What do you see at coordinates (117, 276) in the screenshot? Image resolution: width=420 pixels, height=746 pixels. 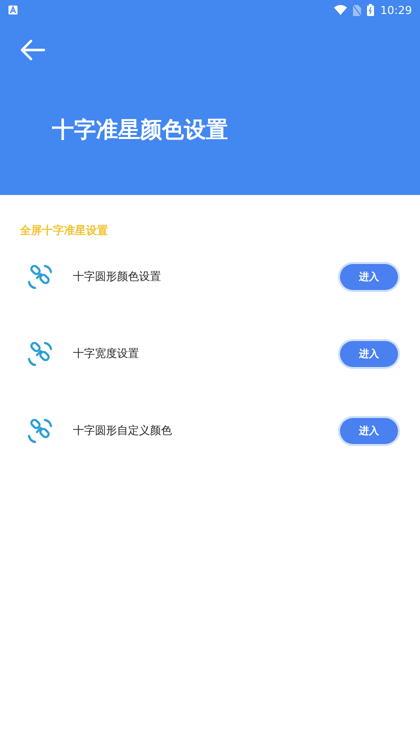 I see `setting-label: 十字圆形颜色设置` at bounding box center [117, 276].